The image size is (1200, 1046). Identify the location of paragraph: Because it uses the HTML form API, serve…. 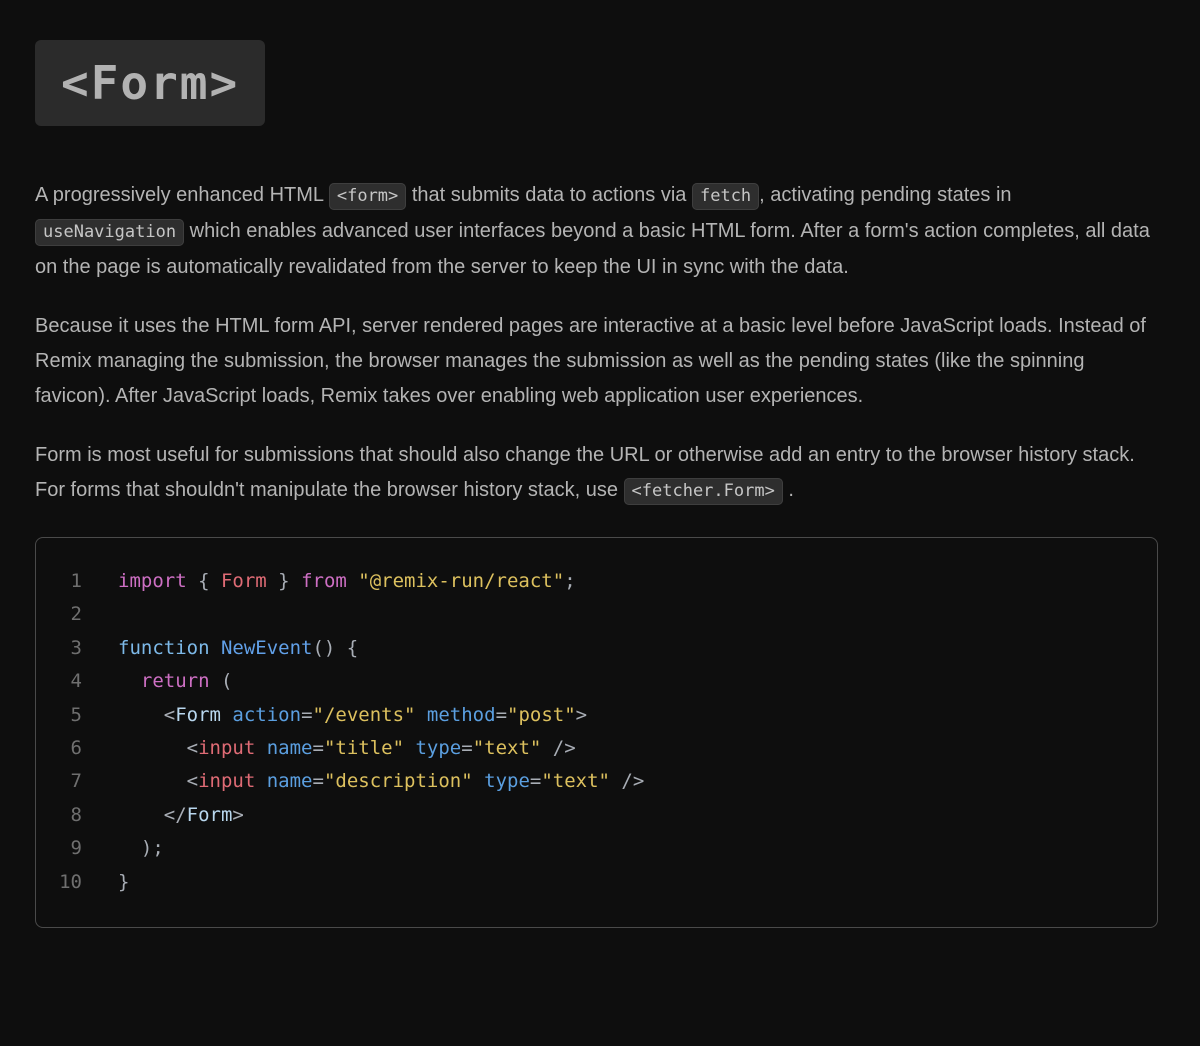
(590, 361).